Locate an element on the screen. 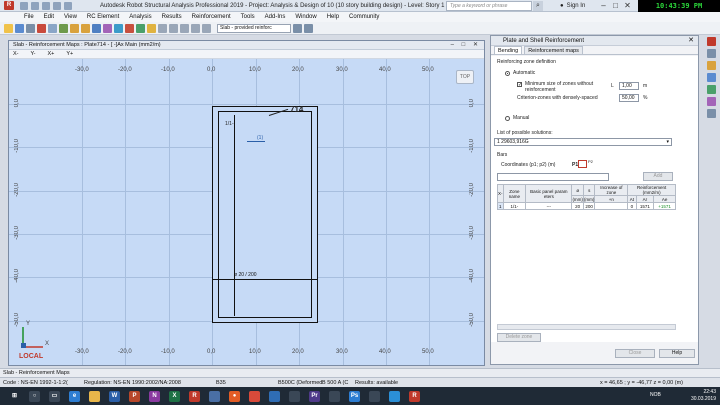  menu-analysis: Analysis is located at coordinates (140, 17).